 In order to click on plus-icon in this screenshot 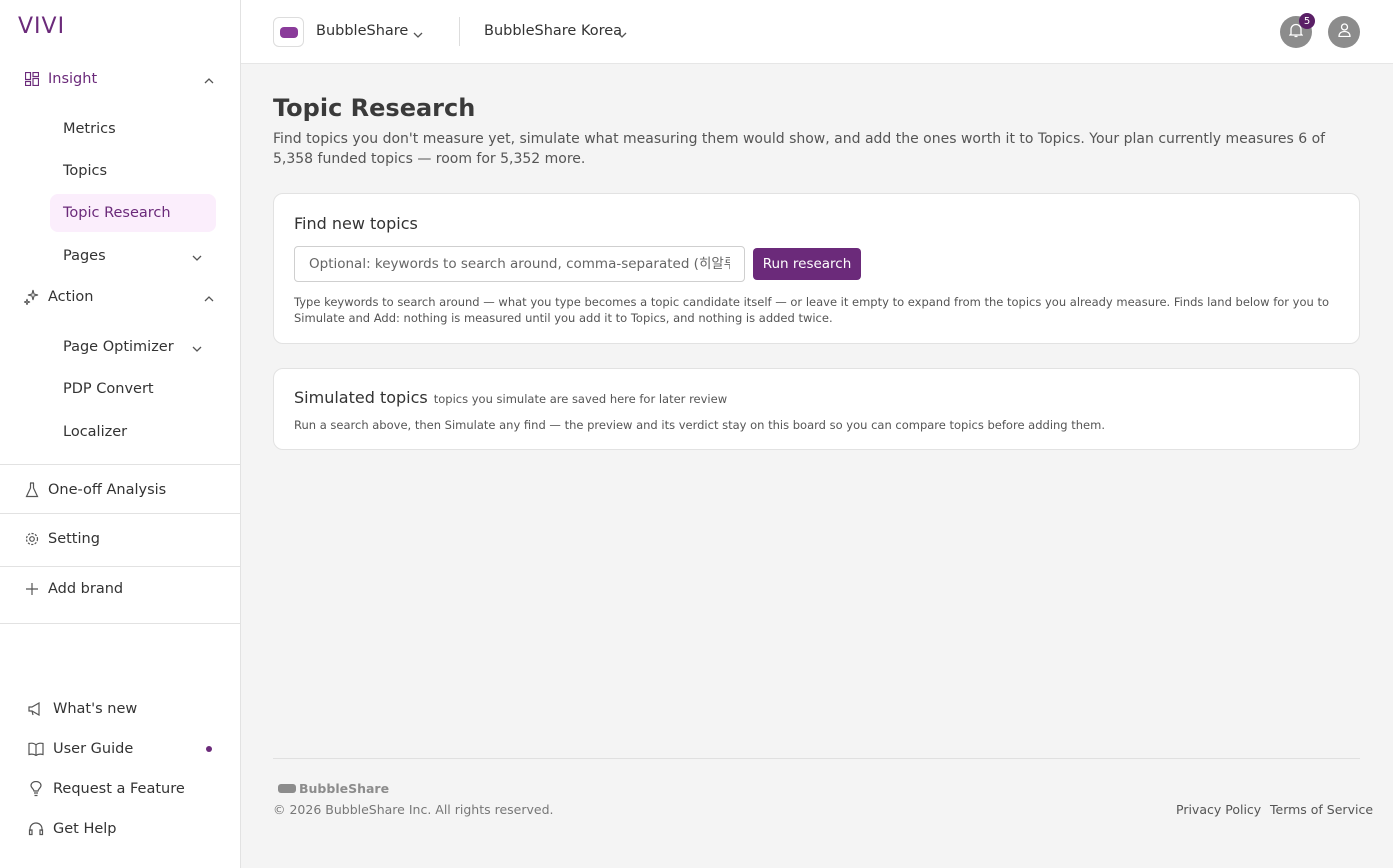, I will do `click(32, 589)`.